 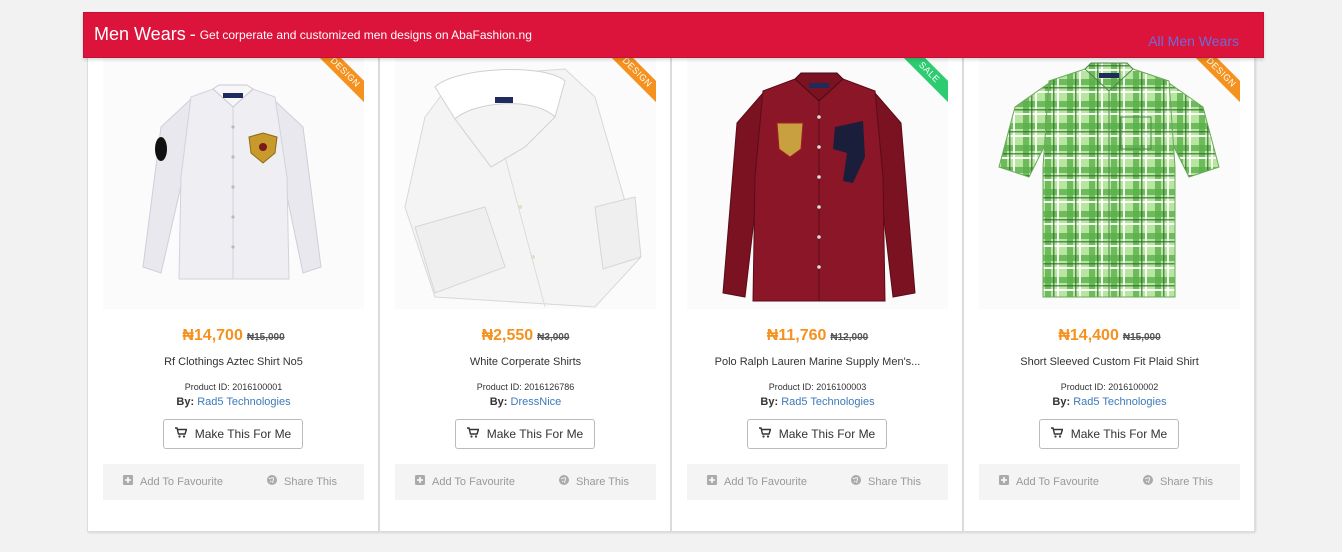 I want to click on green-plaid-shirt-image, so click(x=1109, y=183).